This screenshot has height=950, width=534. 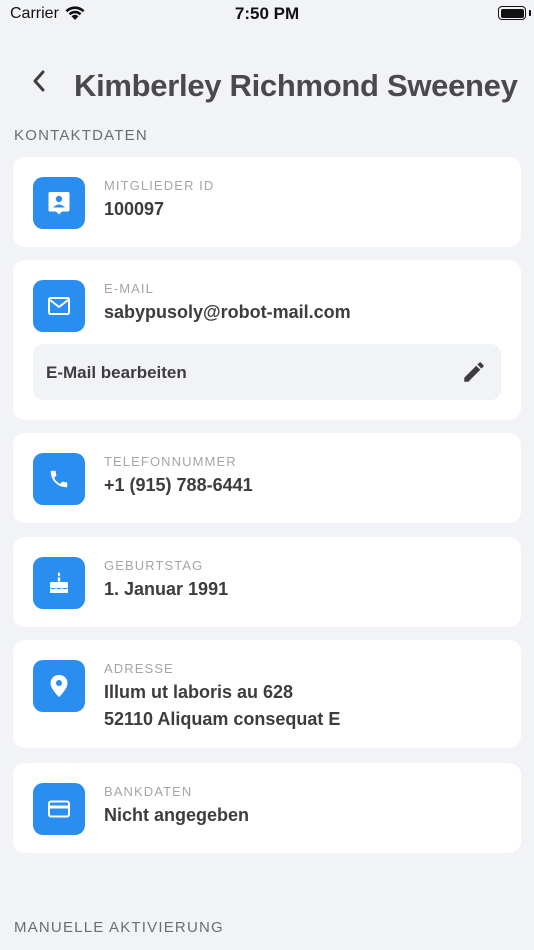 I want to click on clock: 7:50 PM, so click(x=267, y=13).